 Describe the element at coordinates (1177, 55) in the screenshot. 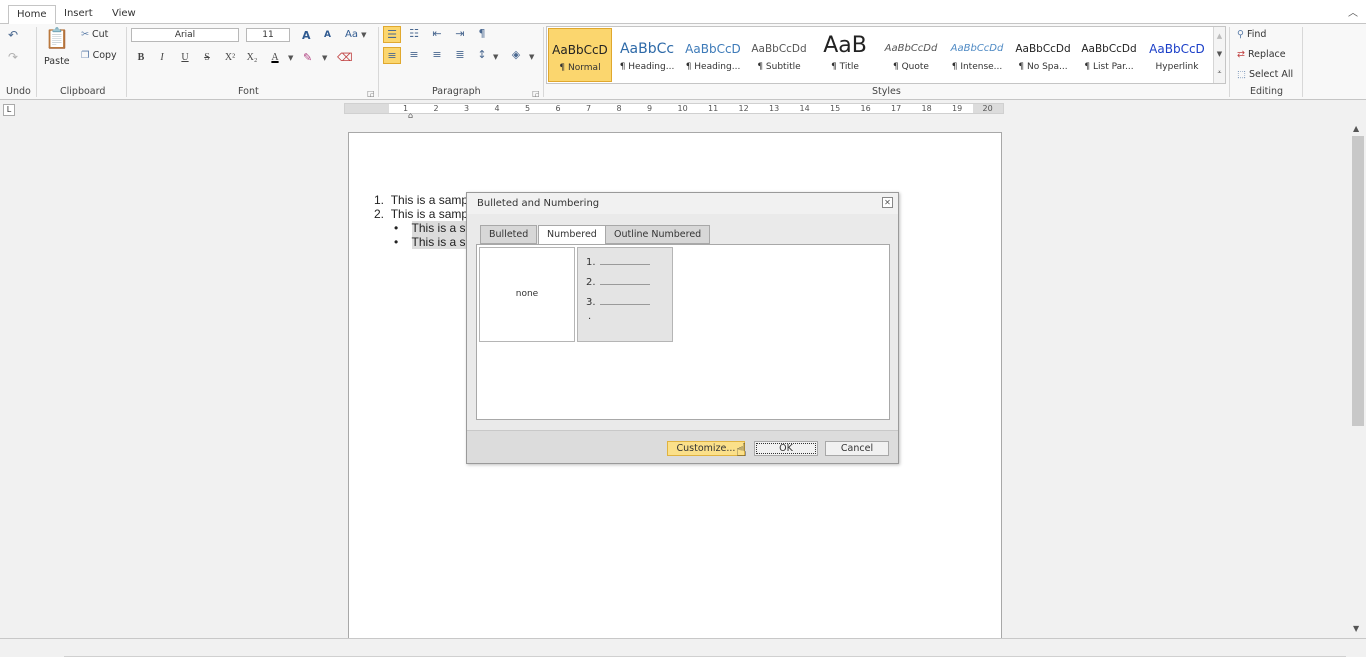

I see `style-hyperlink: AaBbCcD Hyperlink` at that location.